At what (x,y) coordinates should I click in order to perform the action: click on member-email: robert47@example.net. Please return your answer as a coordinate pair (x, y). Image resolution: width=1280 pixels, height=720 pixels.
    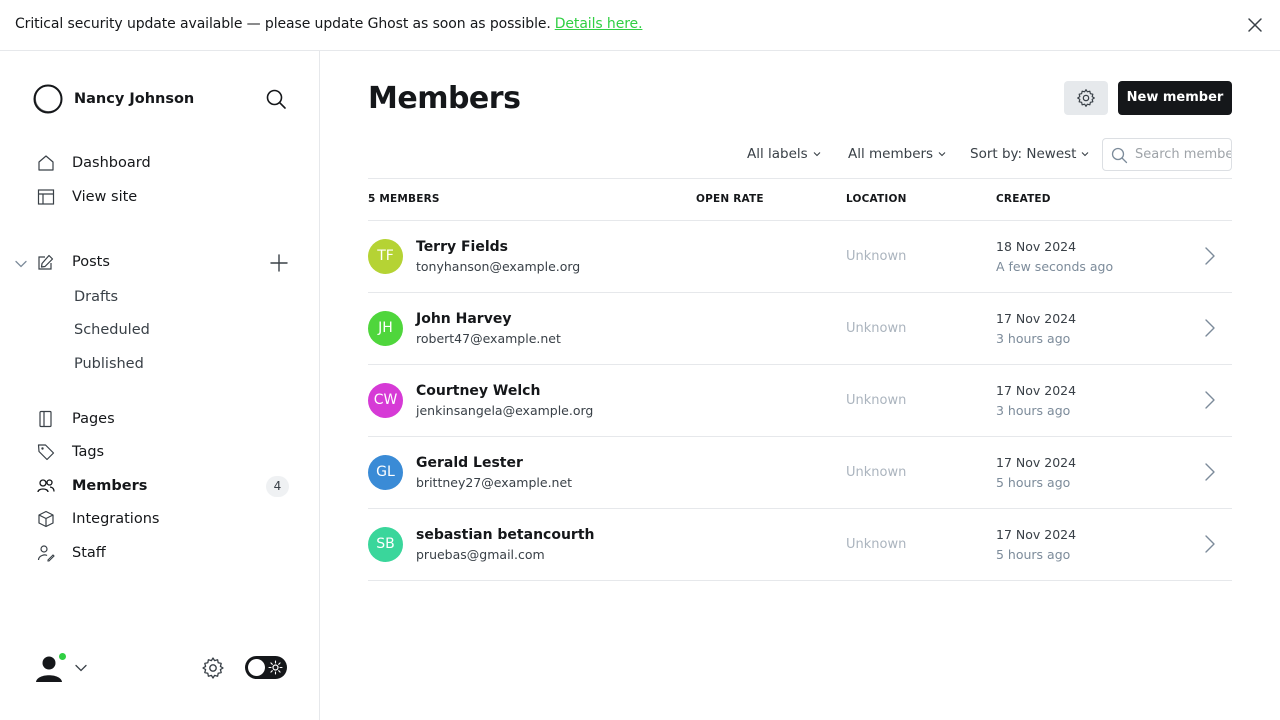
    Looking at the image, I should click on (488, 338).